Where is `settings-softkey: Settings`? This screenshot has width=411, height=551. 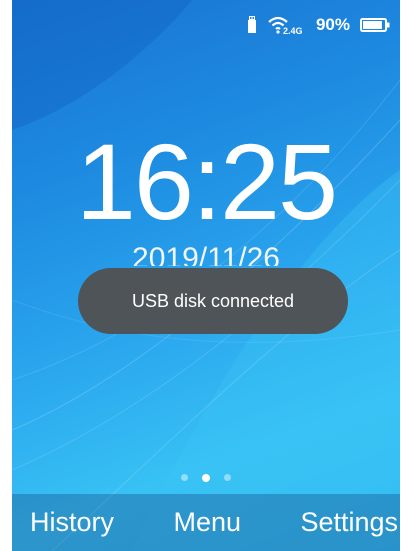 settings-softkey: Settings is located at coordinates (349, 522).